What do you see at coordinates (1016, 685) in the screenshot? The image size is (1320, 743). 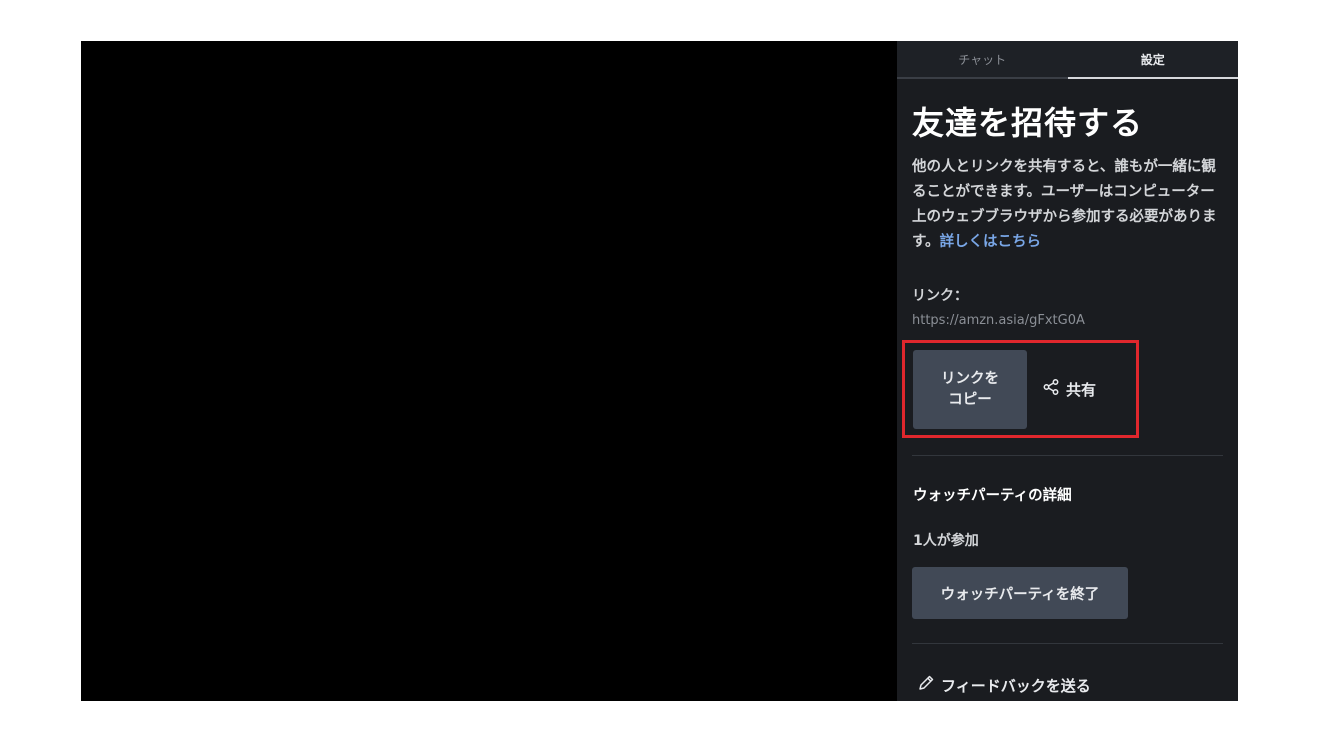 I see `feedback-label: フィードバックを送る` at bounding box center [1016, 685].